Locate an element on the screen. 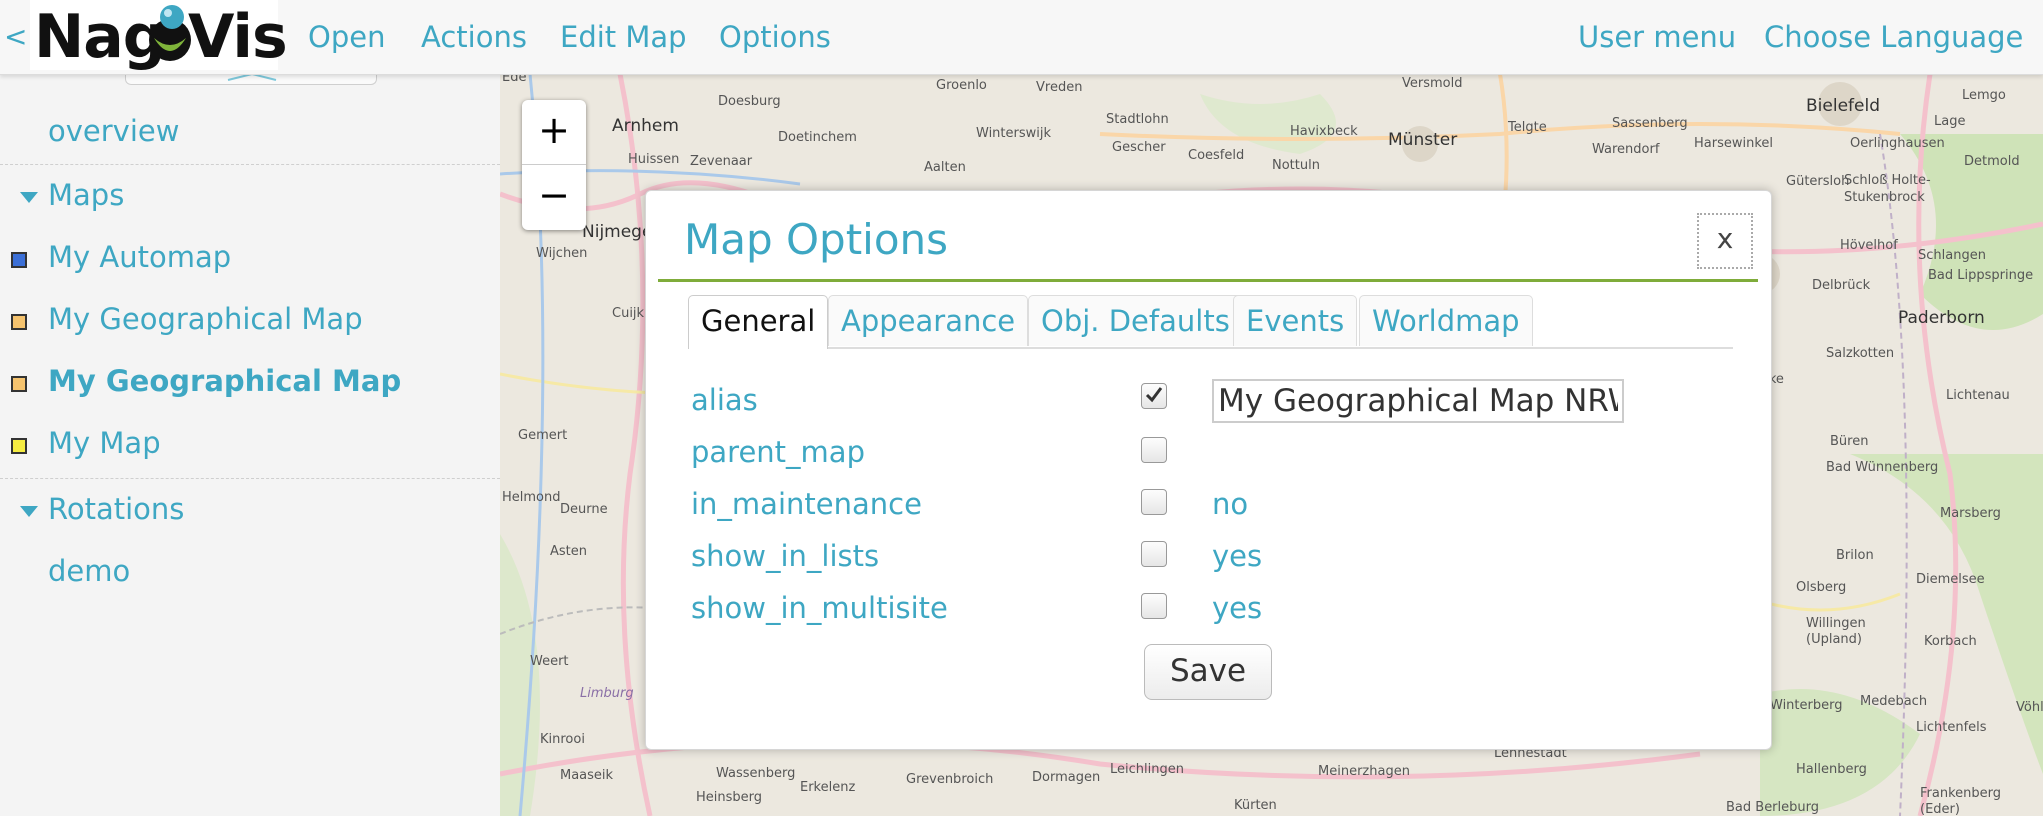 The width and height of the screenshot is (2043, 816). map-place-label: Doesburg is located at coordinates (749, 101).